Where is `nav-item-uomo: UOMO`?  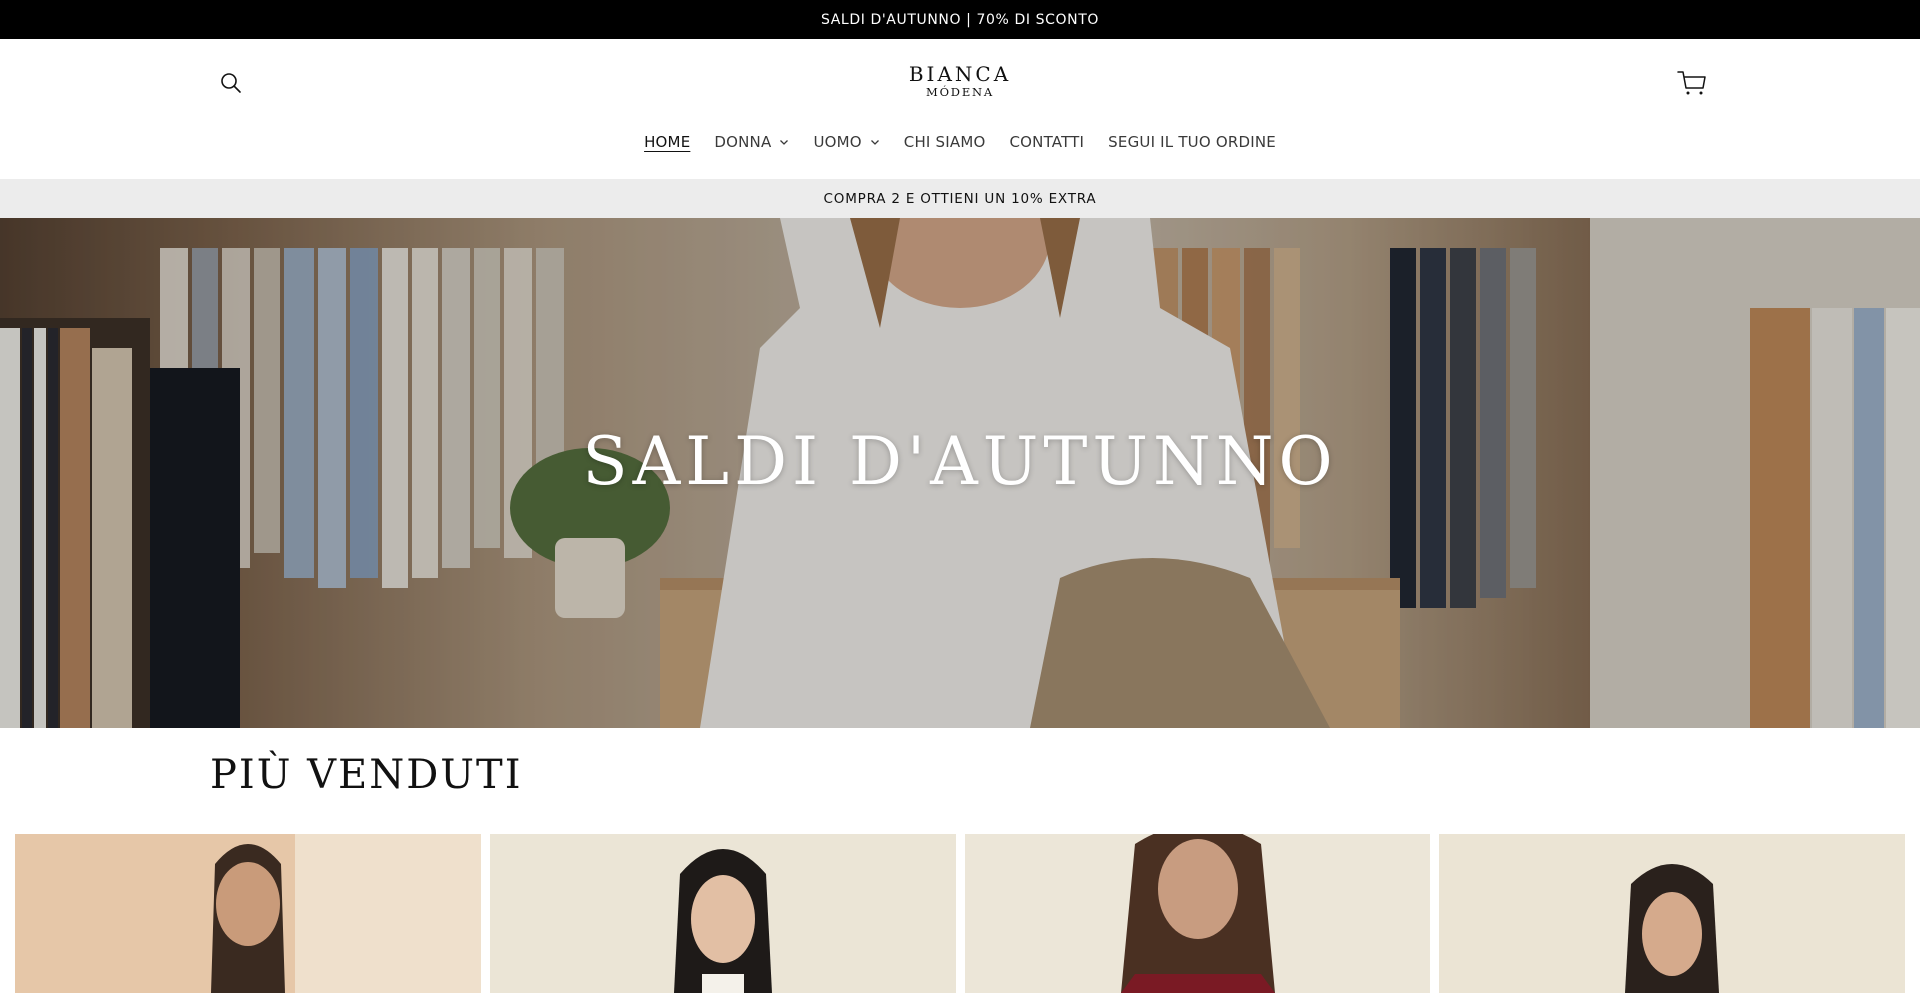 nav-item-uomo: UOMO is located at coordinates (846, 142).